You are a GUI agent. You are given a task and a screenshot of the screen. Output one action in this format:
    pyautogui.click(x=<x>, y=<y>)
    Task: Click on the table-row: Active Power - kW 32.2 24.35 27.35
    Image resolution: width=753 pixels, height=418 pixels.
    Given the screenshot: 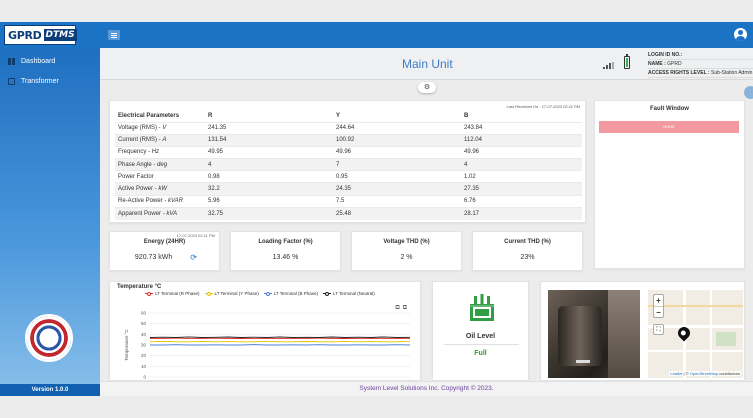 What is the action you would take?
    pyautogui.click(x=348, y=189)
    